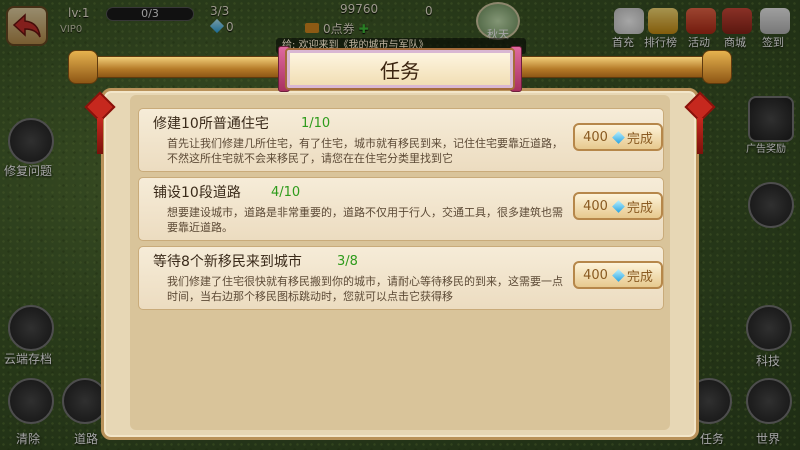 The width and height of the screenshot is (800, 450). What do you see at coordinates (700, 136) in the screenshot?
I see `tassel-right` at bounding box center [700, 136].